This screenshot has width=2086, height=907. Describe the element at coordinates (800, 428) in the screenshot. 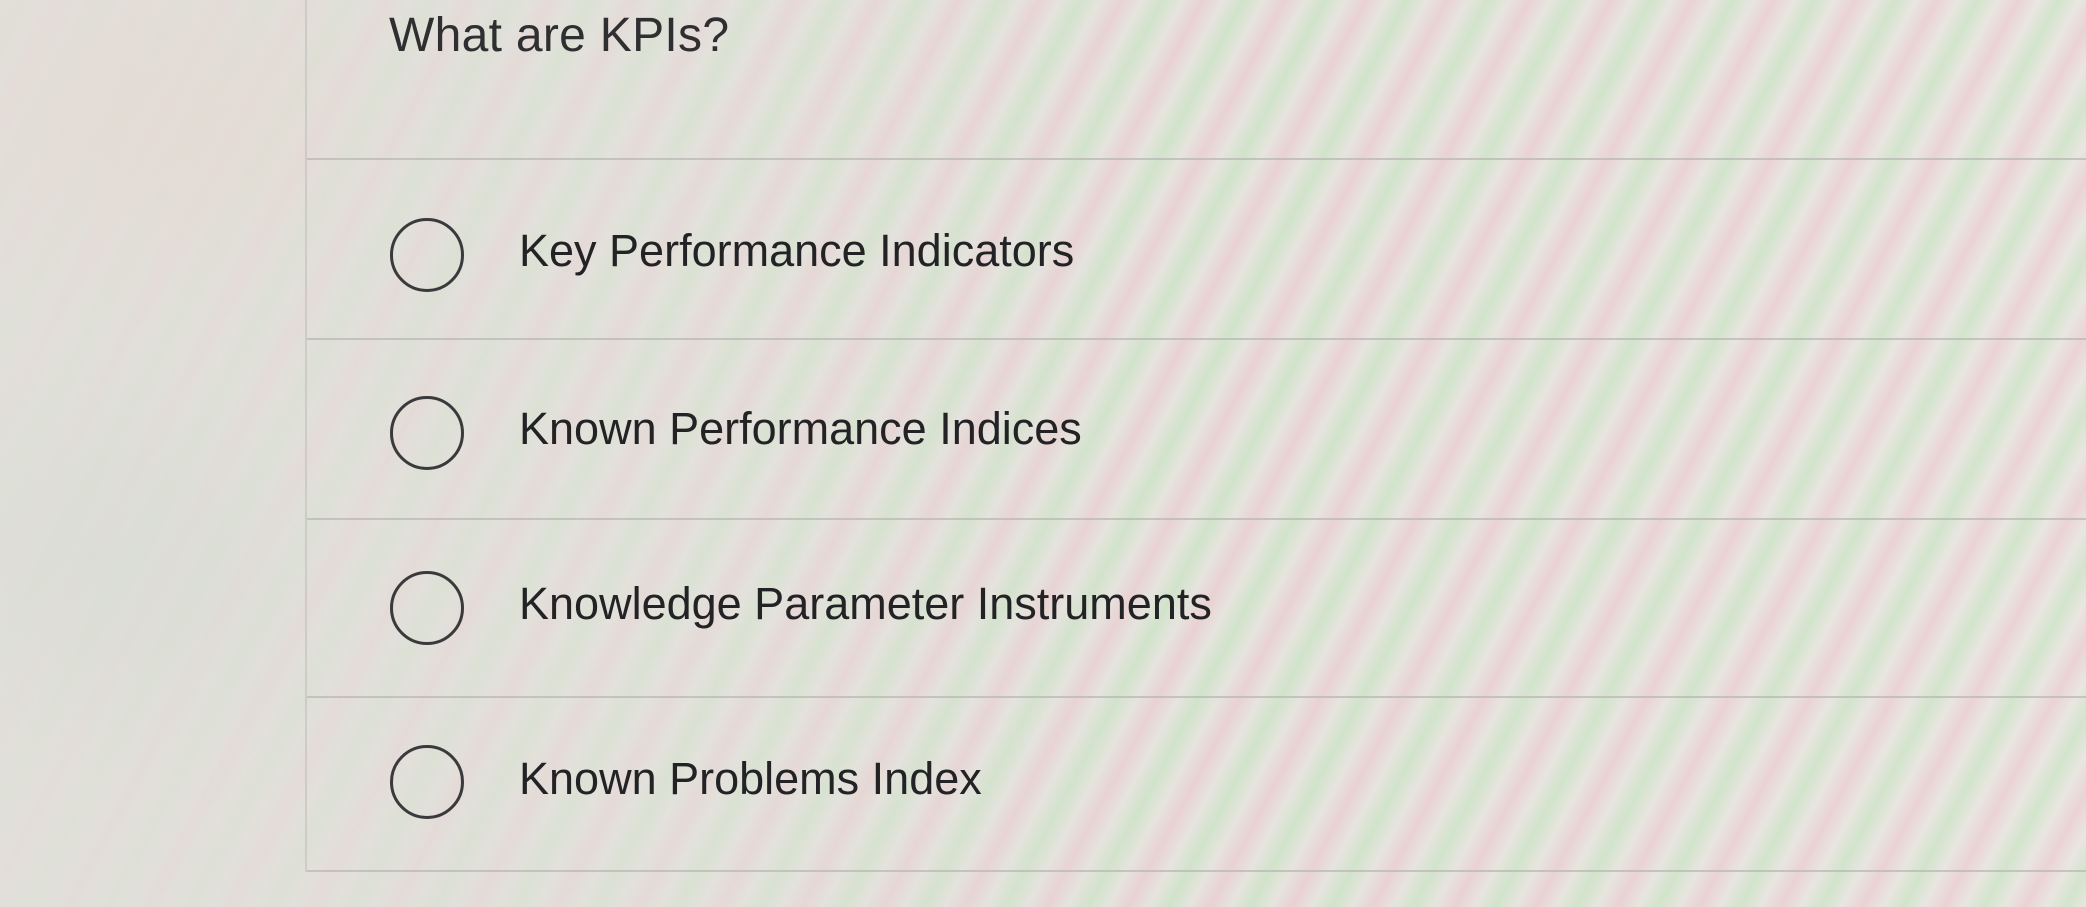

I see `answer-label: Known Performance Indices` at that location.